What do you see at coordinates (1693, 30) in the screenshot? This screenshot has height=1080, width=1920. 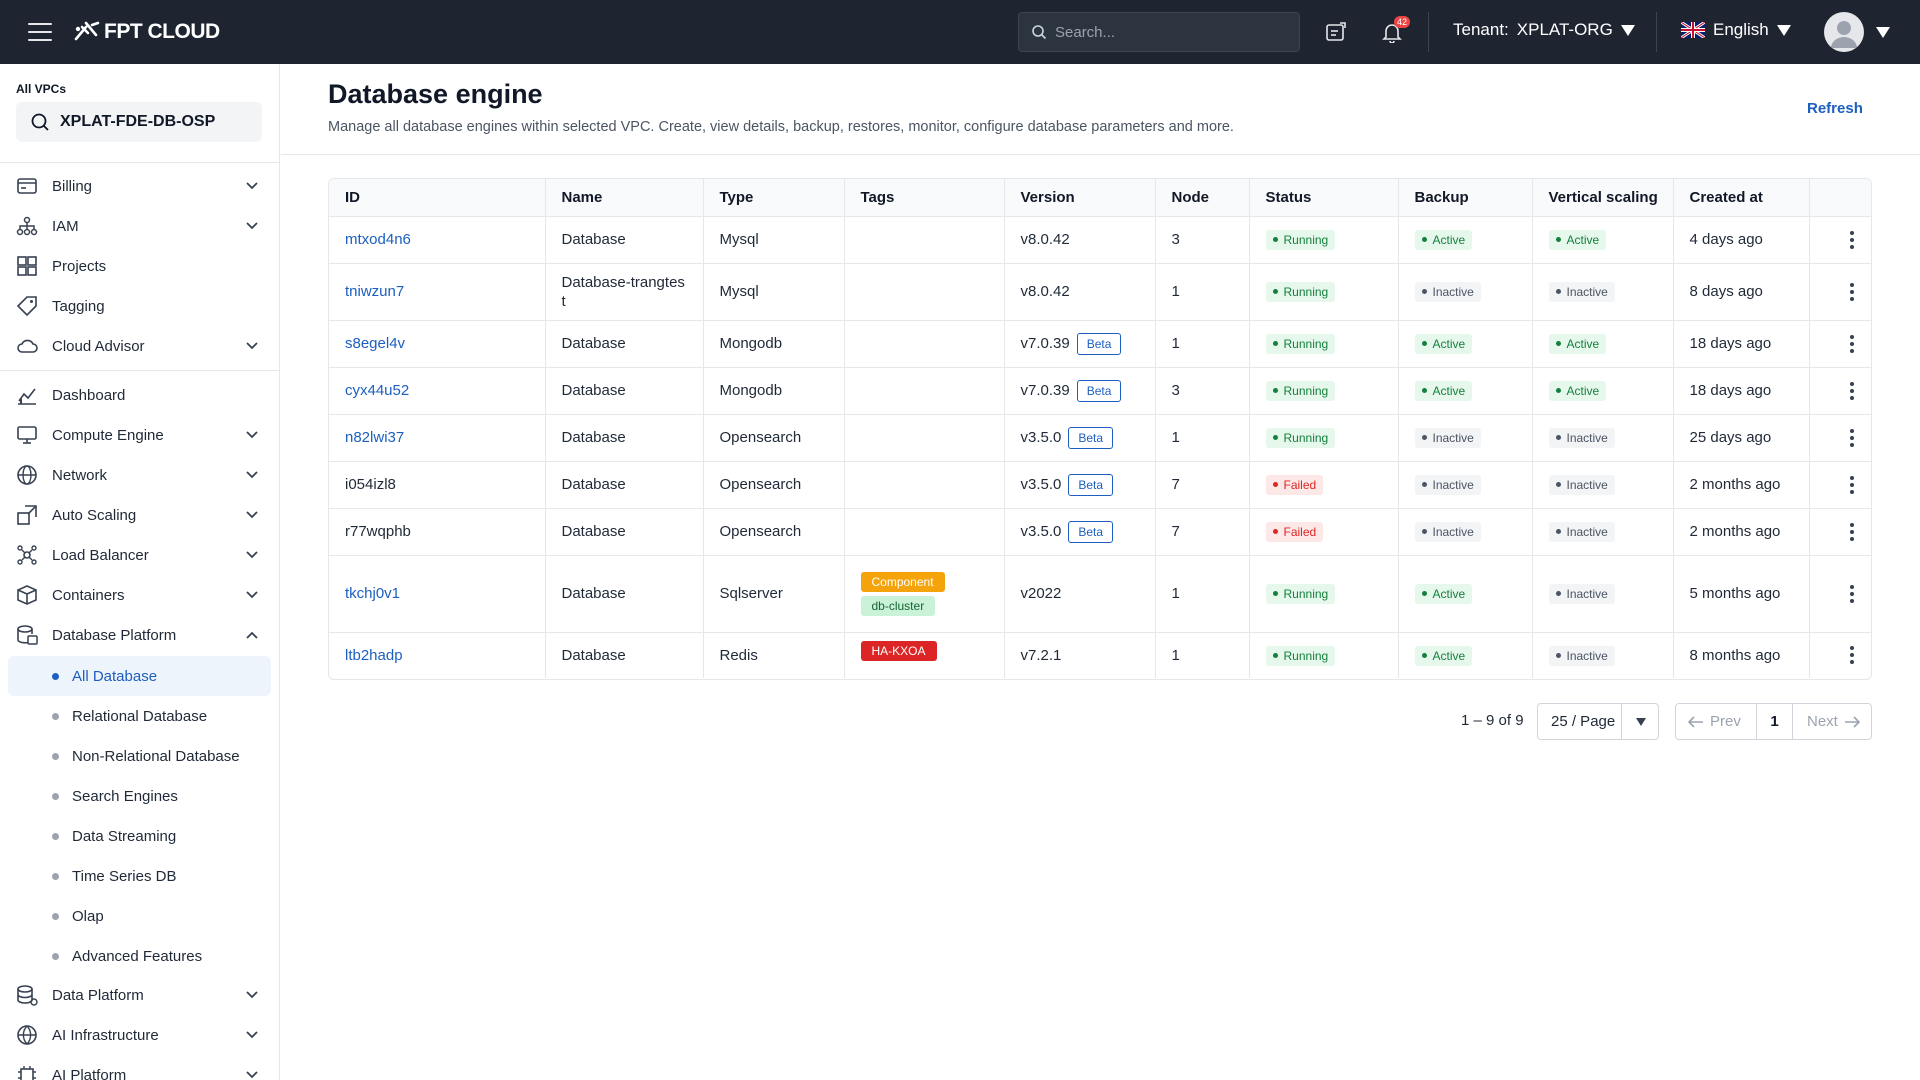 I see `uk-flag-icon` at bounding box center [1693, 30].